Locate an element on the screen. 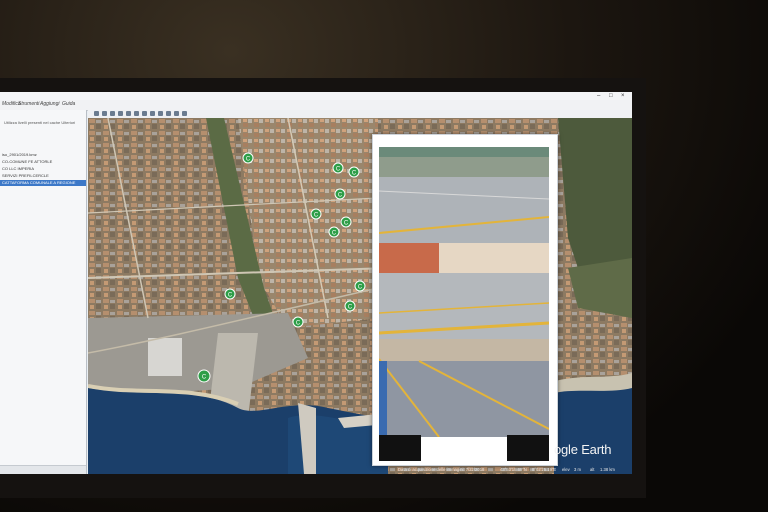 This screenshot has height=512, width=768. polygon-icon is located at coordinates (112, 113).